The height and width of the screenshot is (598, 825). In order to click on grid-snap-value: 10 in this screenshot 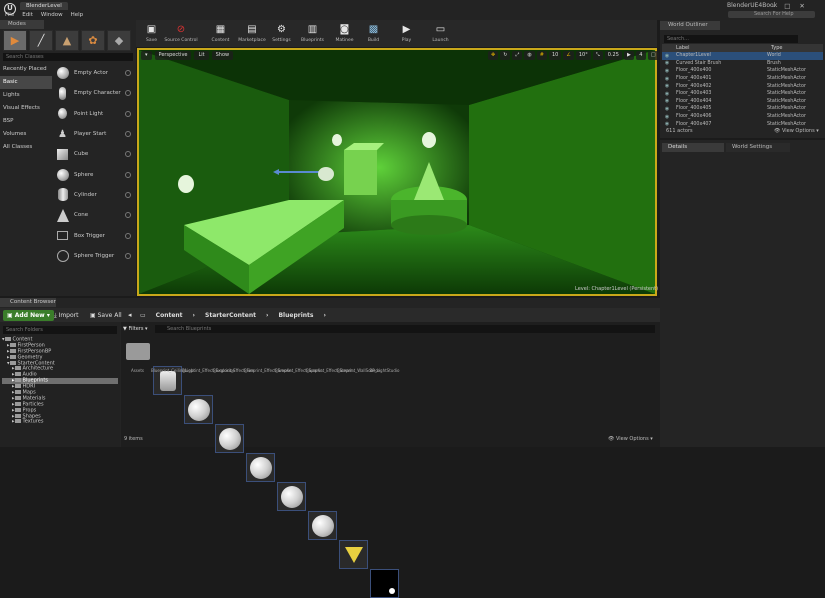, I will do `click(555, 55)`.